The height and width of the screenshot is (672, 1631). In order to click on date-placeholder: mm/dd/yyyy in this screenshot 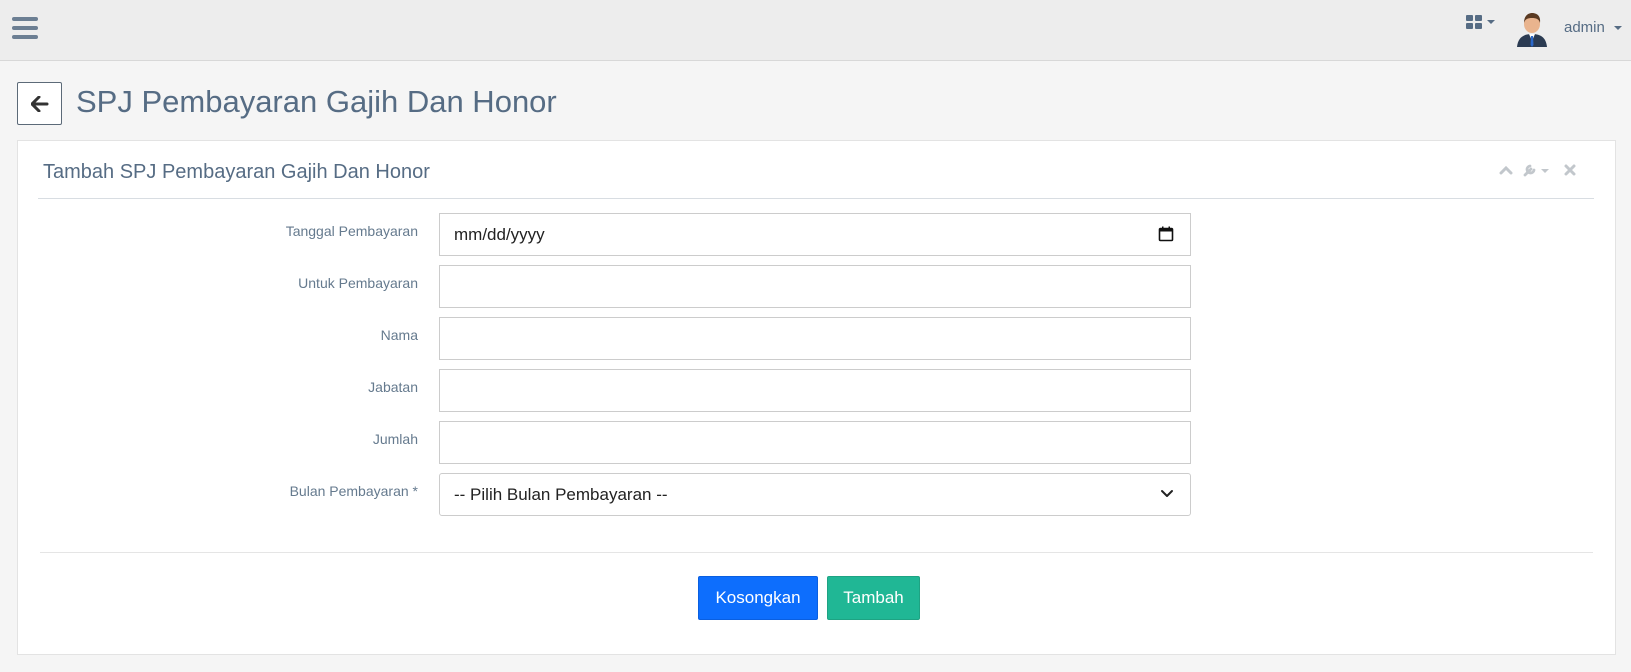, I will do `click(499, 234)`.